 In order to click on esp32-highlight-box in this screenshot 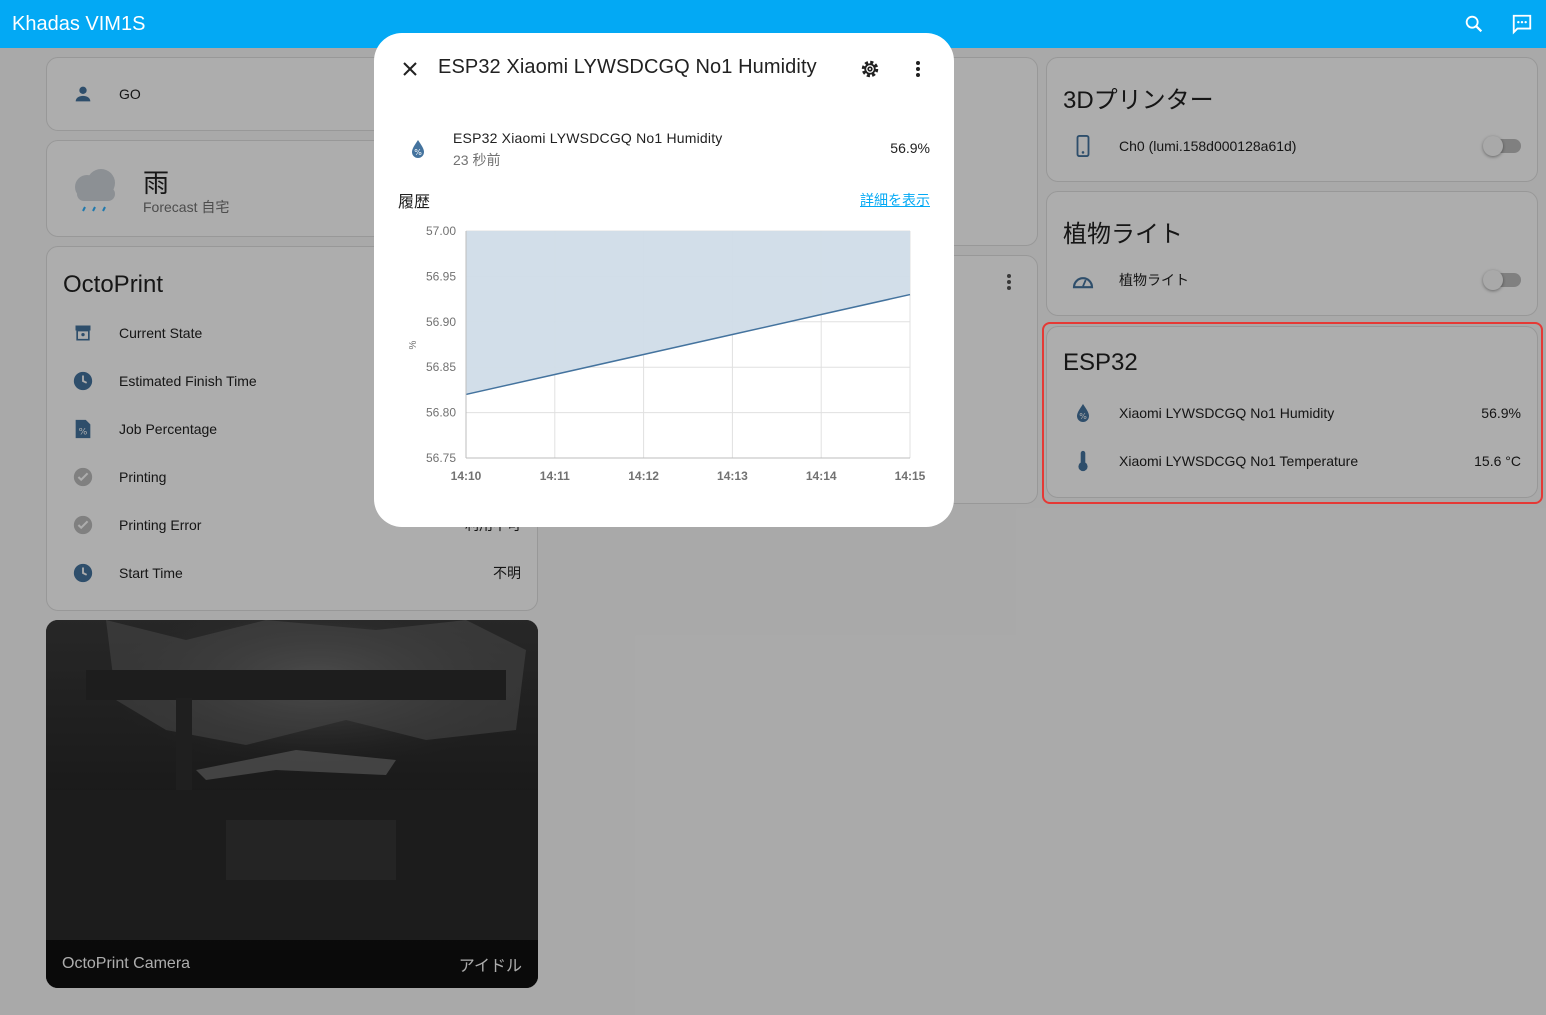, I will do `click(1292, 413)`.